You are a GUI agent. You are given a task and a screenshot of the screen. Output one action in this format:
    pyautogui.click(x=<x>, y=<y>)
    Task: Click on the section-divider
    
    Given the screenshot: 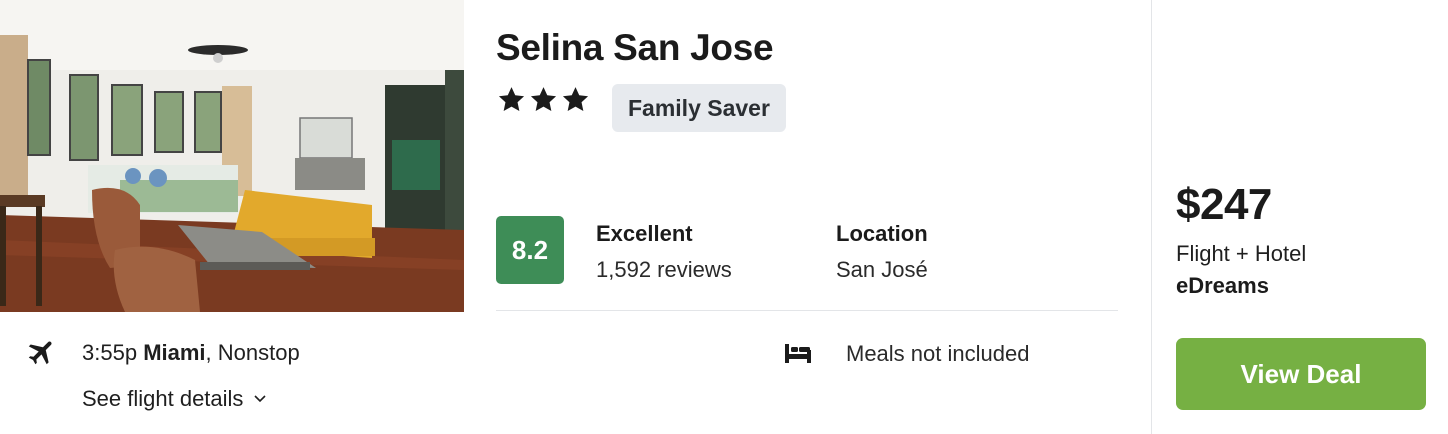 What is the action you would take?
    pyautogui.click(x=807, y=310)
    